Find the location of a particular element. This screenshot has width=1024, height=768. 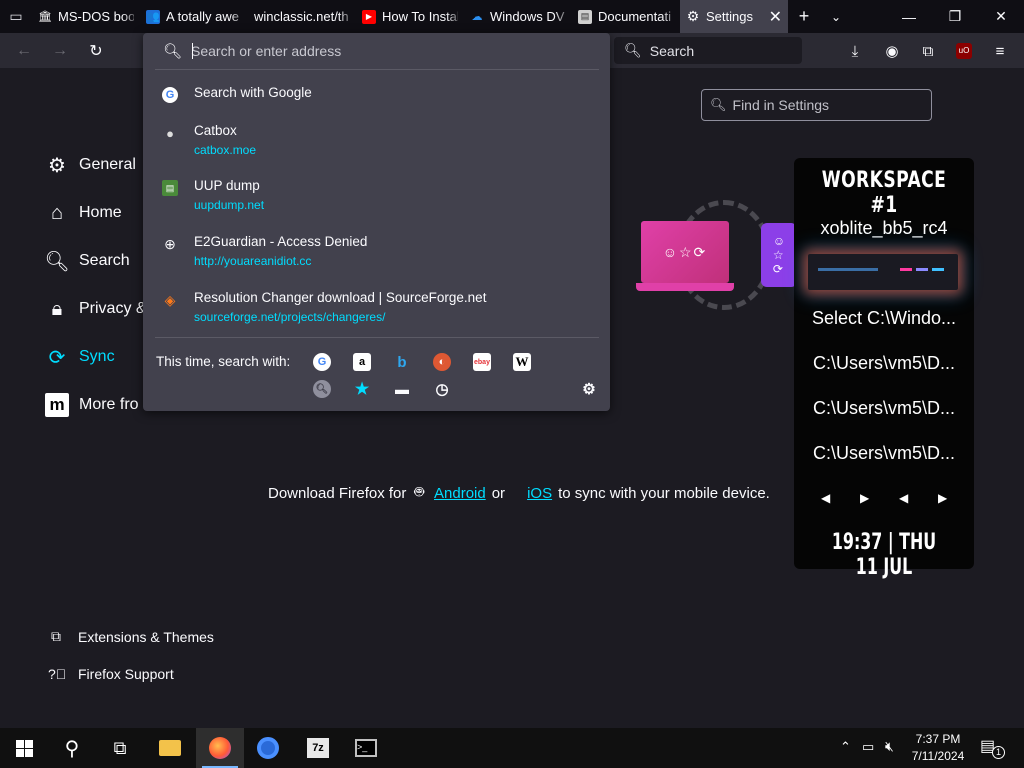

firefox-icon is located at coordinates (220, 748).